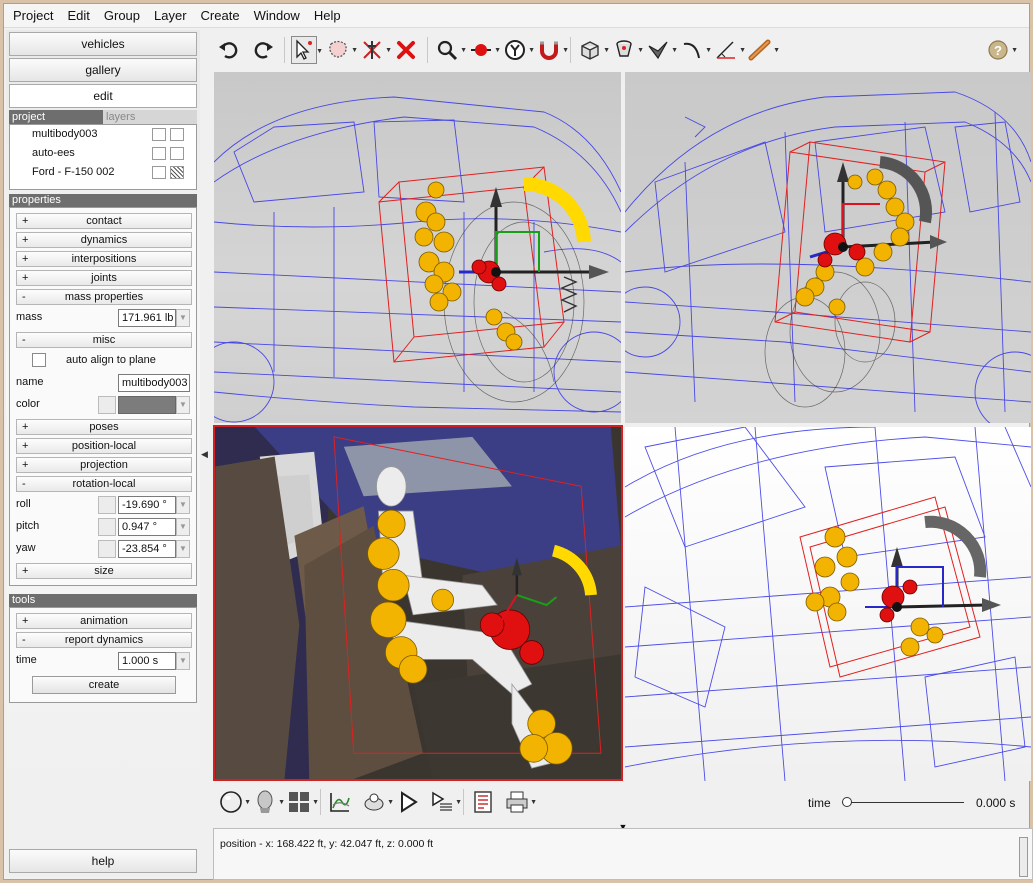 This screenshot has width=1033, height=883. Describe the element at coordinates (377, 802) in the screenshot. I see `trajectory-icon: ▼` at that location.